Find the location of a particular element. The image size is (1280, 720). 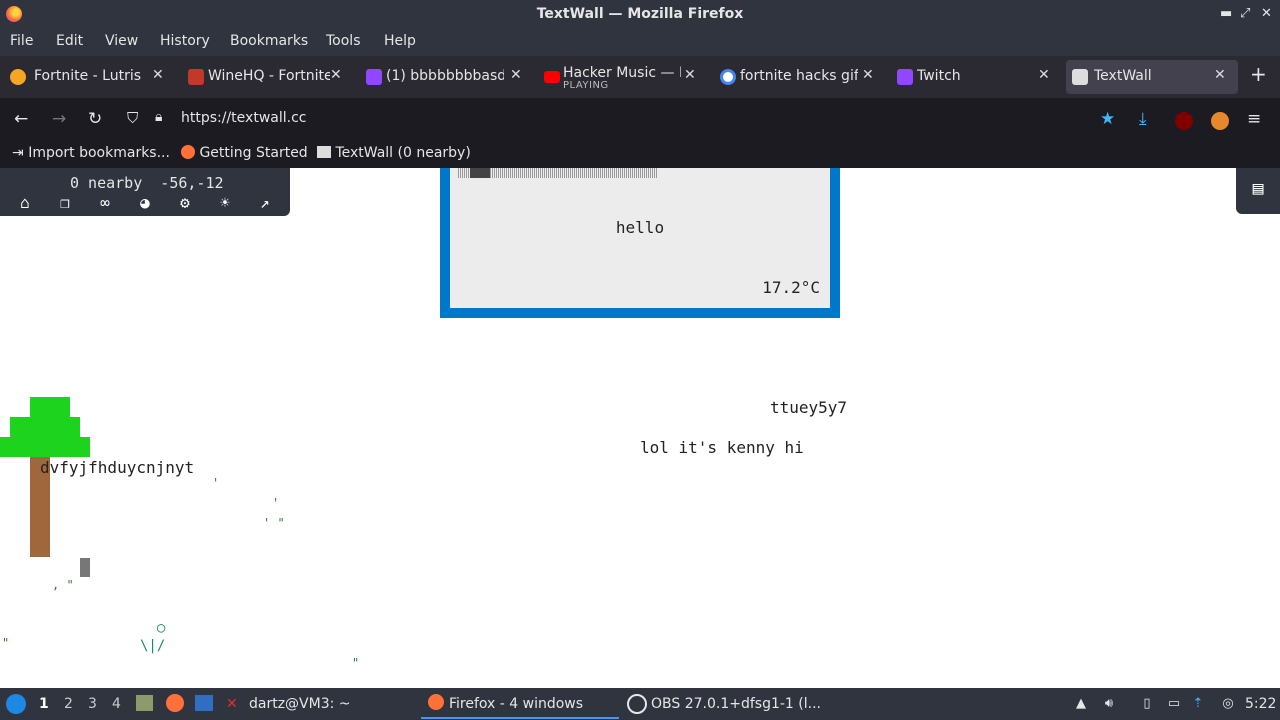

firefox-launcher-icon is located at coordinates (175, 703).